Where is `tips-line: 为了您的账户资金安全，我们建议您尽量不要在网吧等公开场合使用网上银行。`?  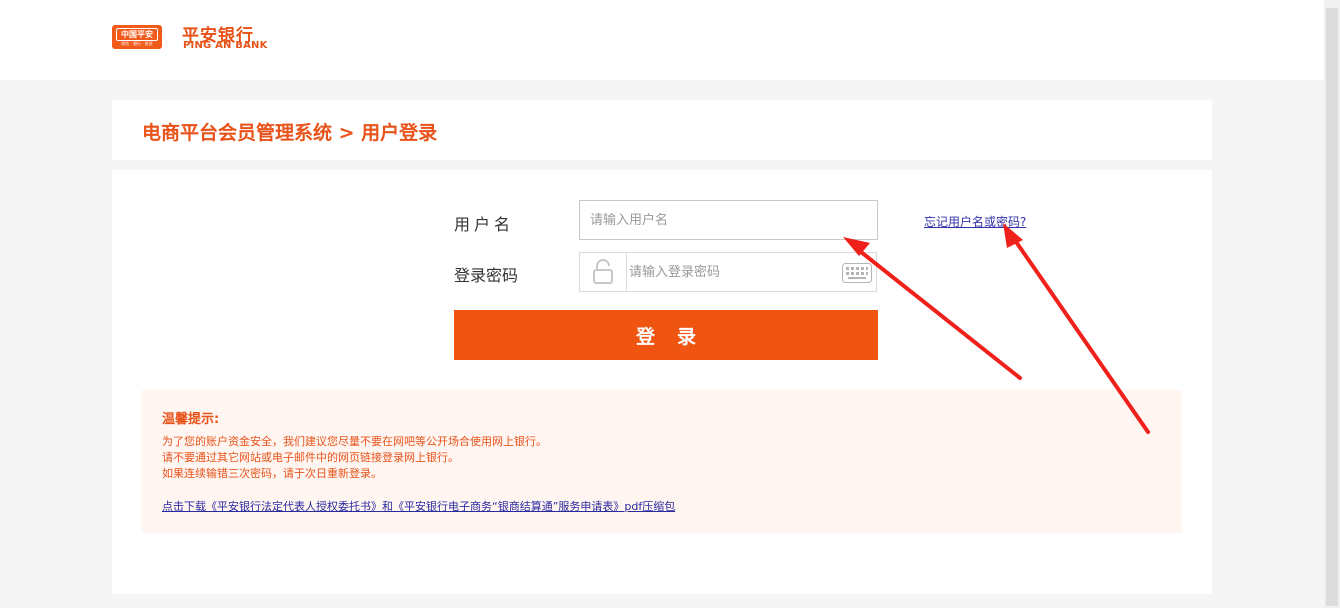
tips-line: 为了您的账户资金安全，我们建议您尽量不要在网吧等公开场合使用网上银行。 is located at coordinates (354, 441).